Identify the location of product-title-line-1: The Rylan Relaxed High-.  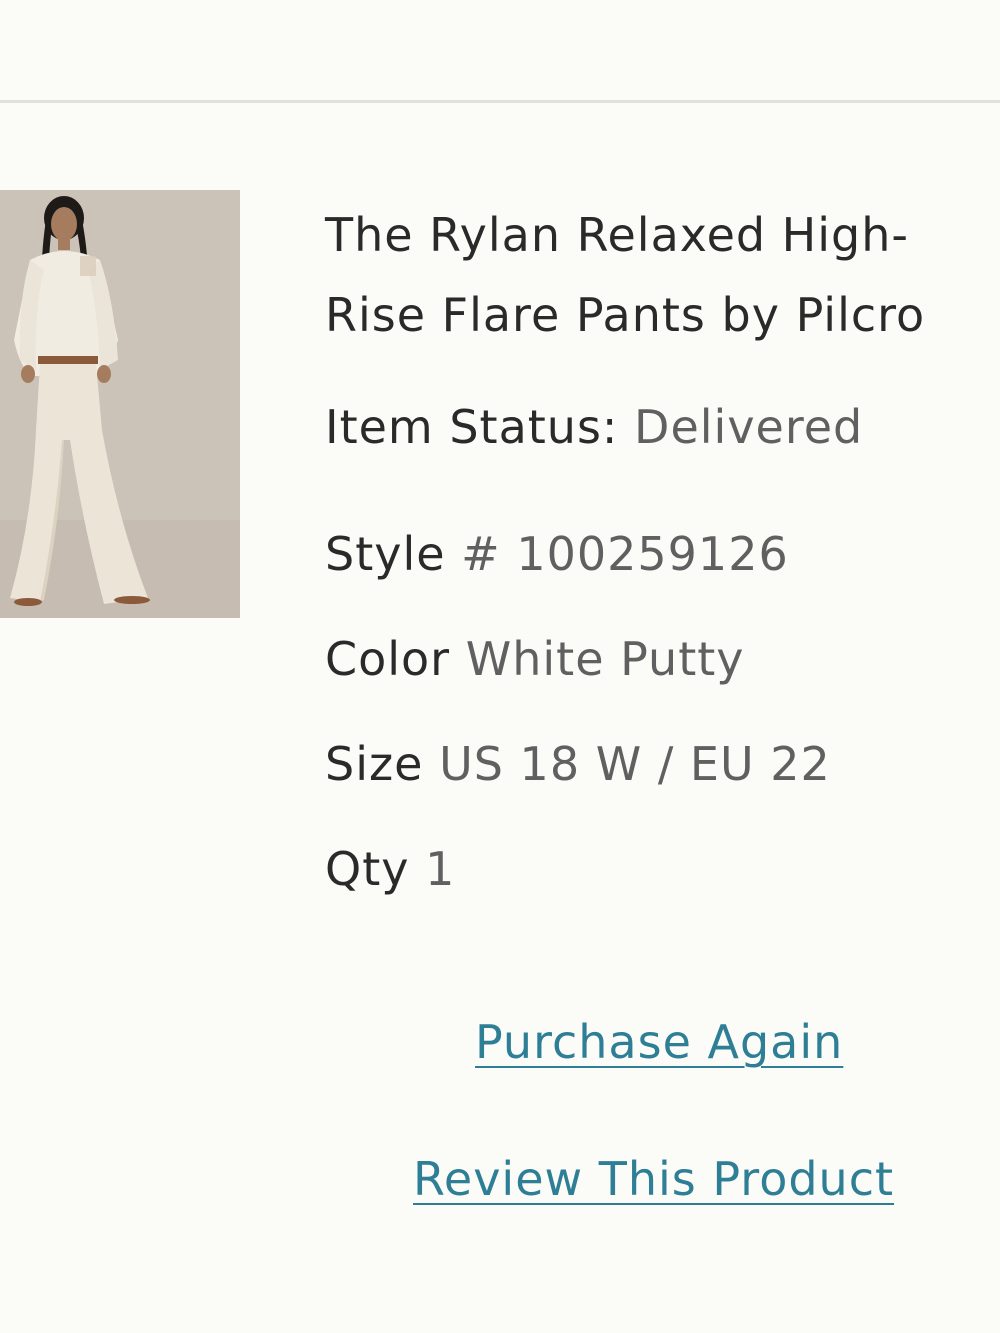
(662, 235).